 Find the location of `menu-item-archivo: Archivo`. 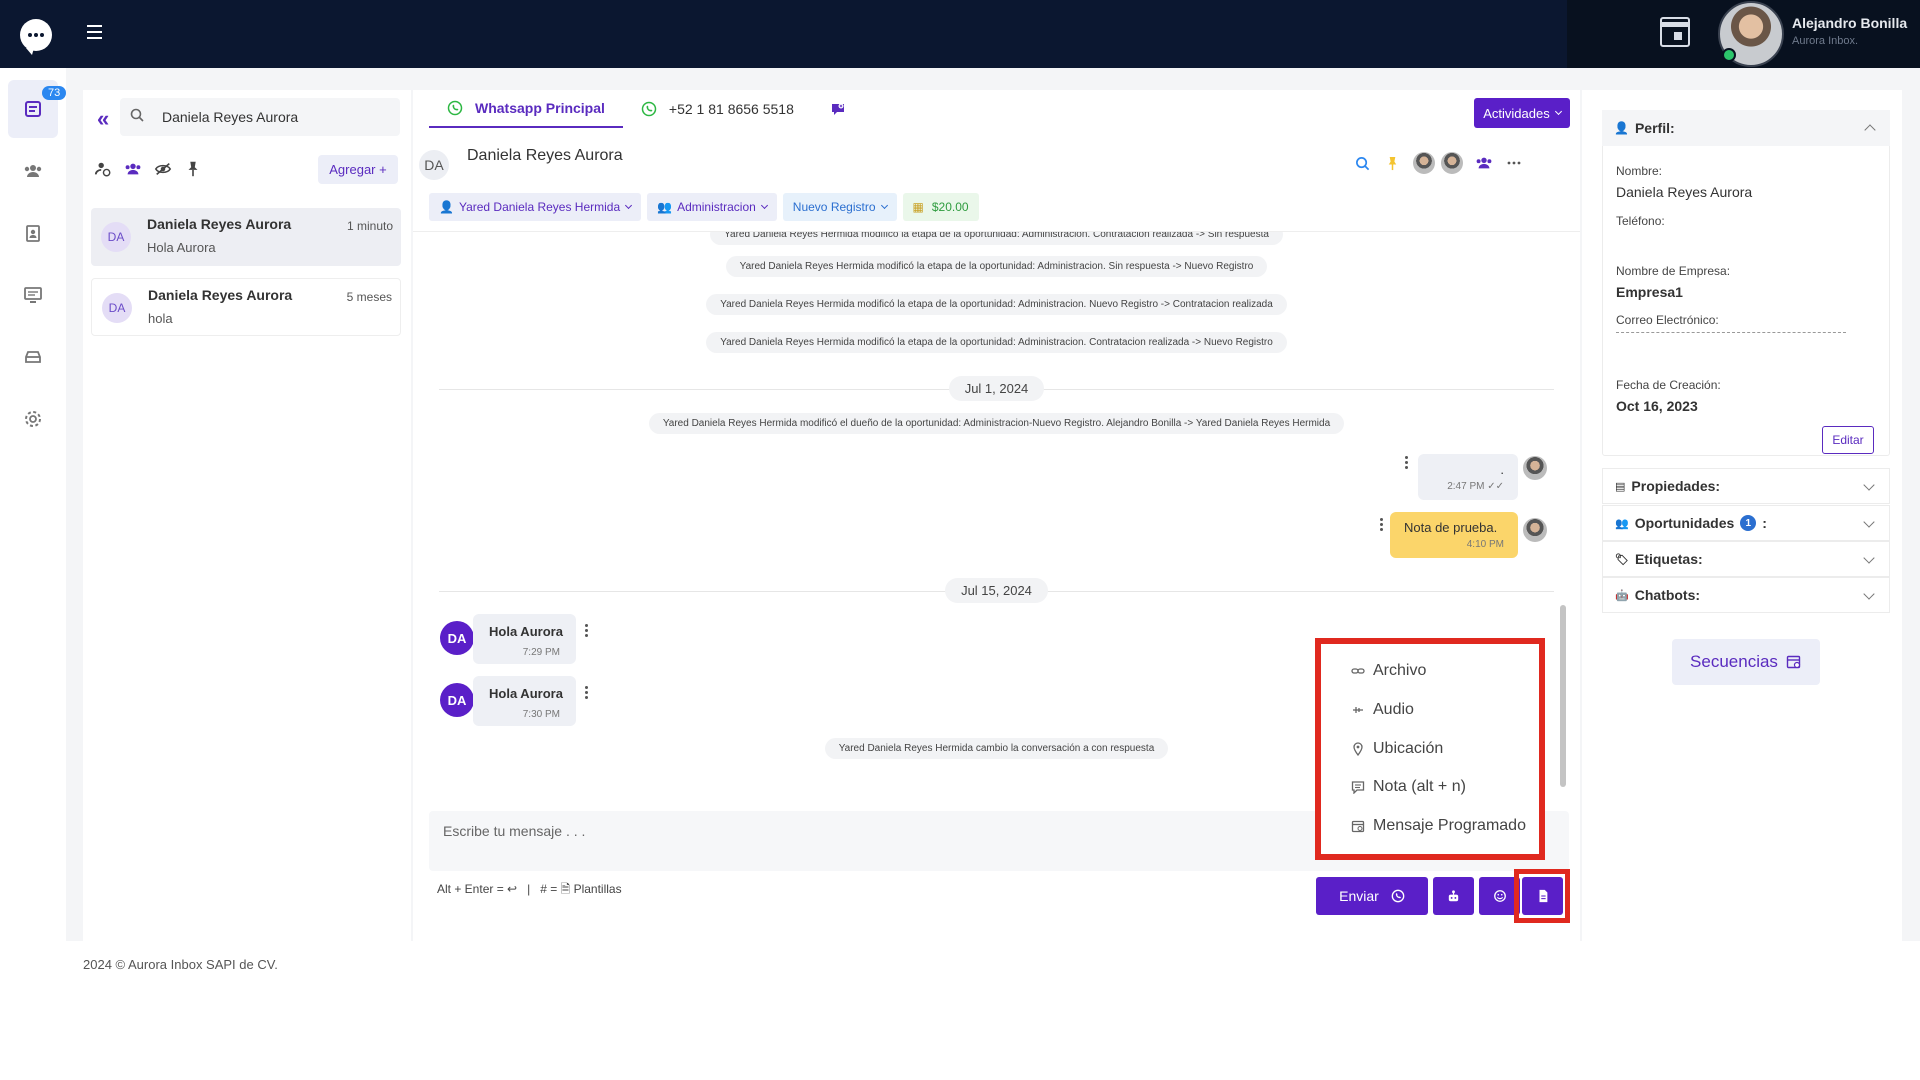

menu-item-archivo: Archivo is located at coordinates (1388, 671).